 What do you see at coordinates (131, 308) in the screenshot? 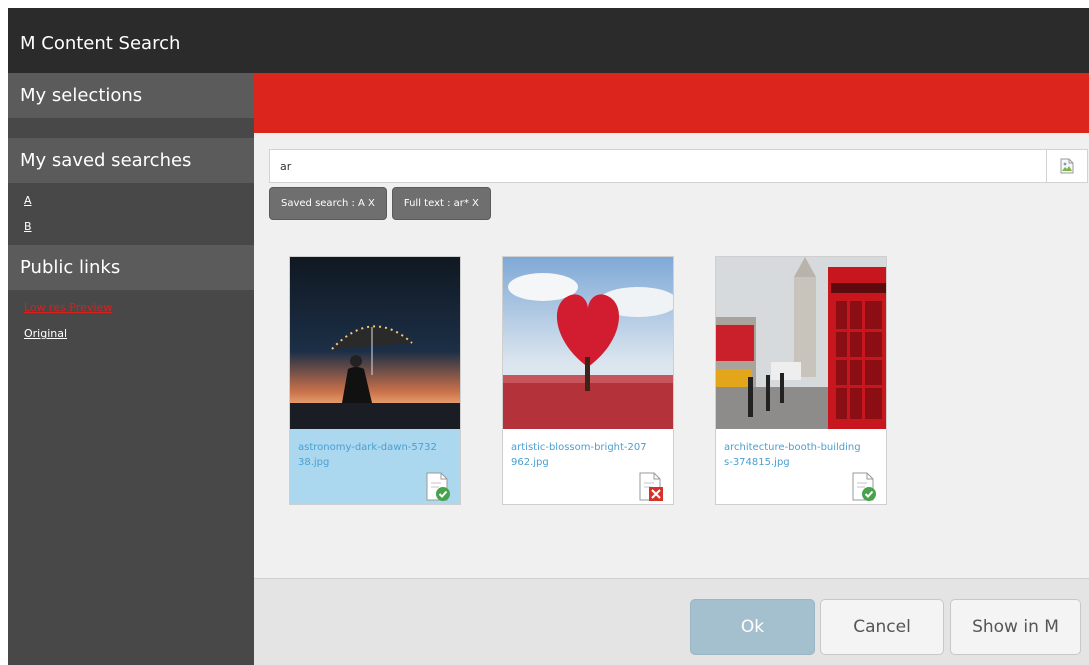
I see `public-link-low-res-preview: Low res Preview` at bounding box center [131, 308].